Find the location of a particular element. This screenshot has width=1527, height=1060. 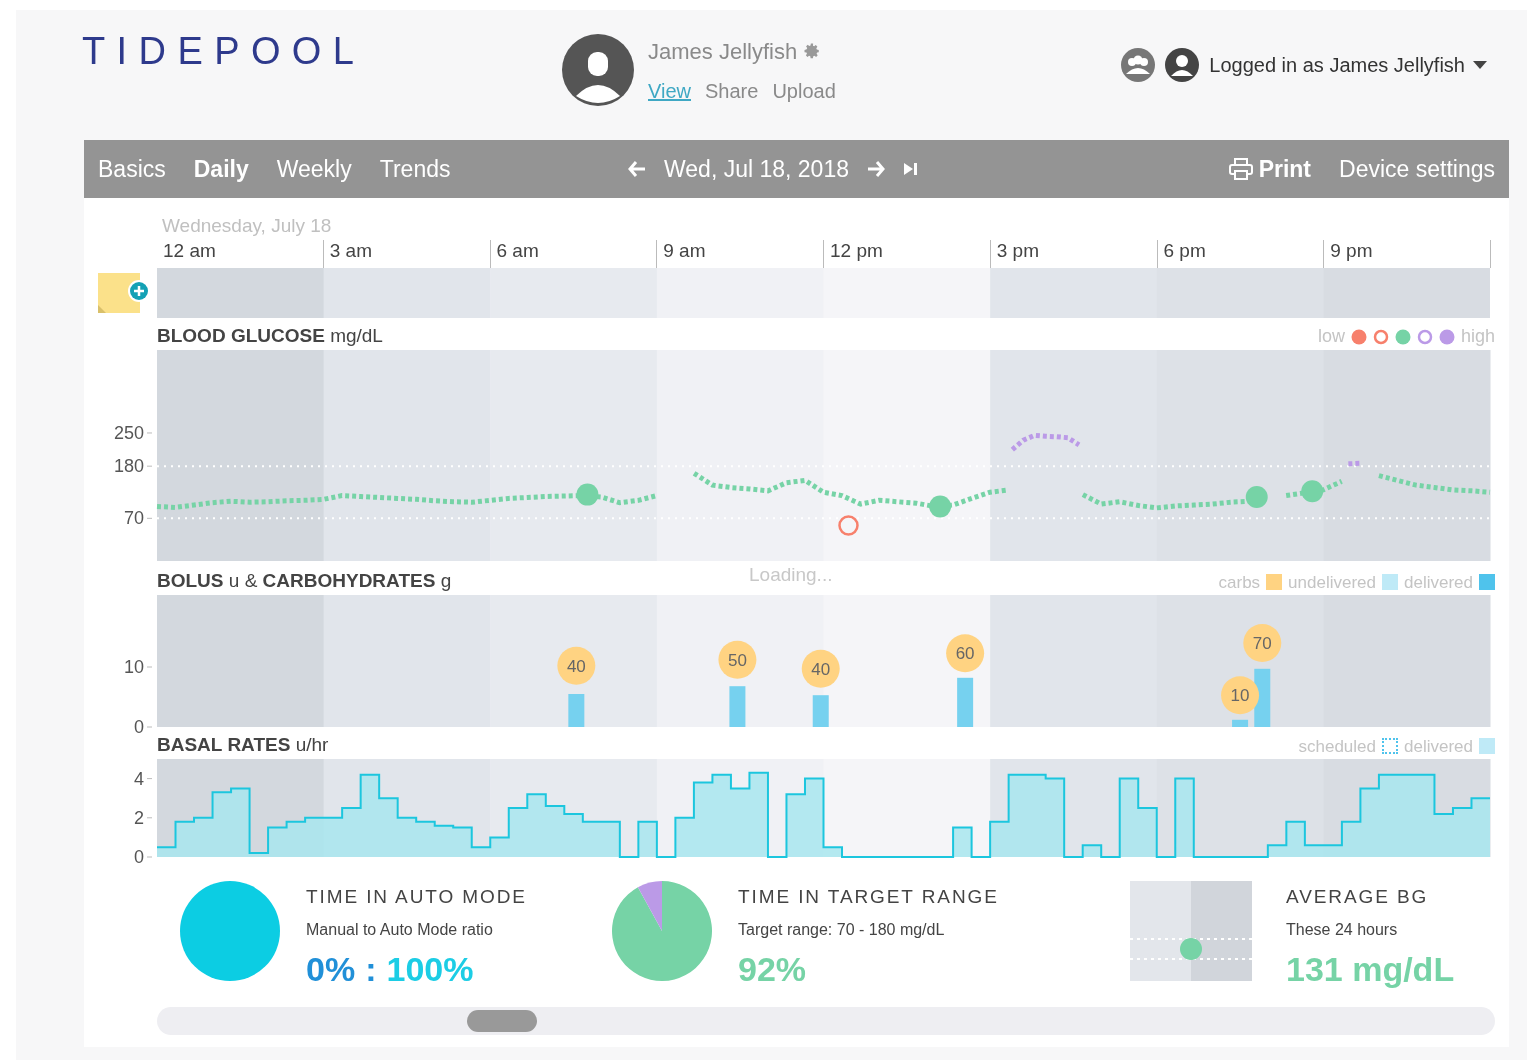

scrollbar-track is located at coordinates (826, 1021).